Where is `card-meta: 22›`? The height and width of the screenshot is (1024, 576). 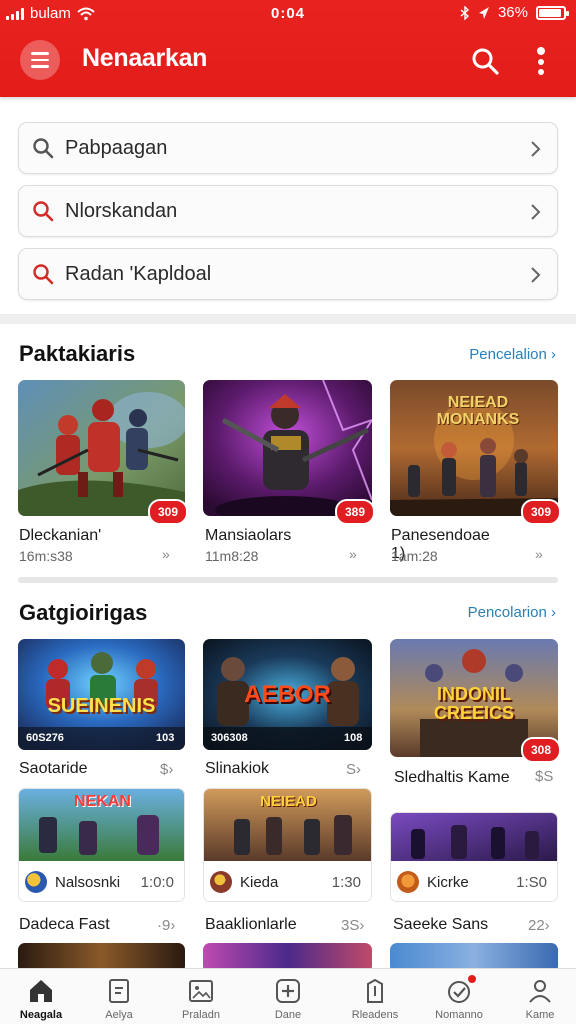 card-meta: 22› is located at coordinates (539, 925).